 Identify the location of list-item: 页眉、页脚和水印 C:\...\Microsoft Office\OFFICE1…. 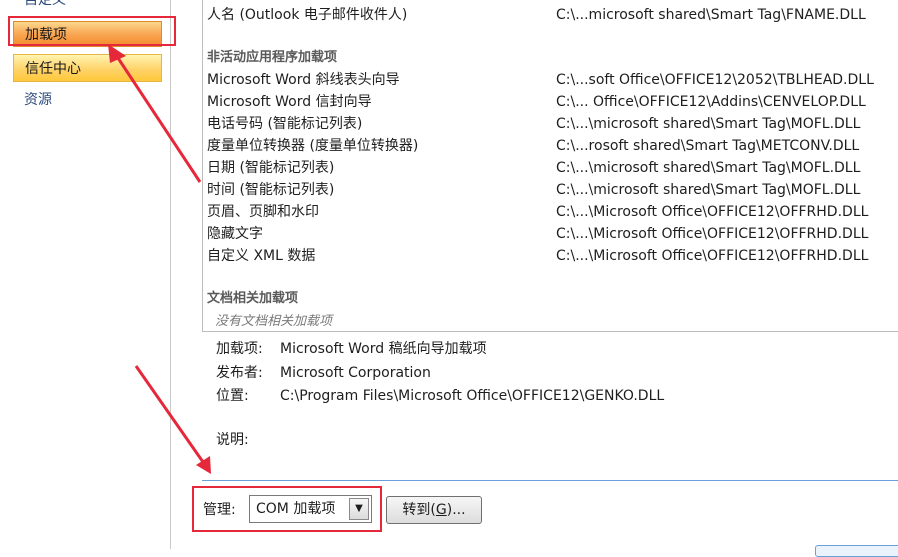
(552, 212).